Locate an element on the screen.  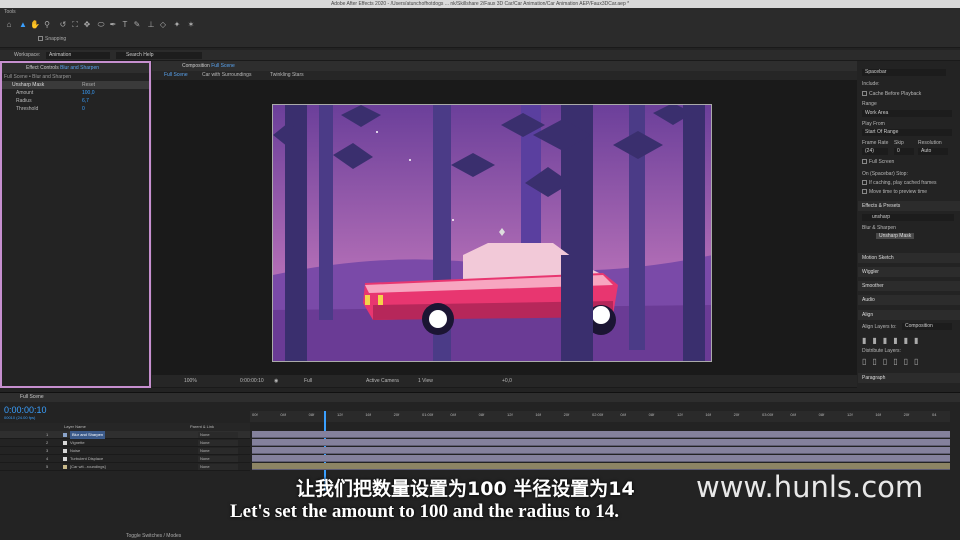
exposure-value: +0,0 is located at coordinates (507, 381).